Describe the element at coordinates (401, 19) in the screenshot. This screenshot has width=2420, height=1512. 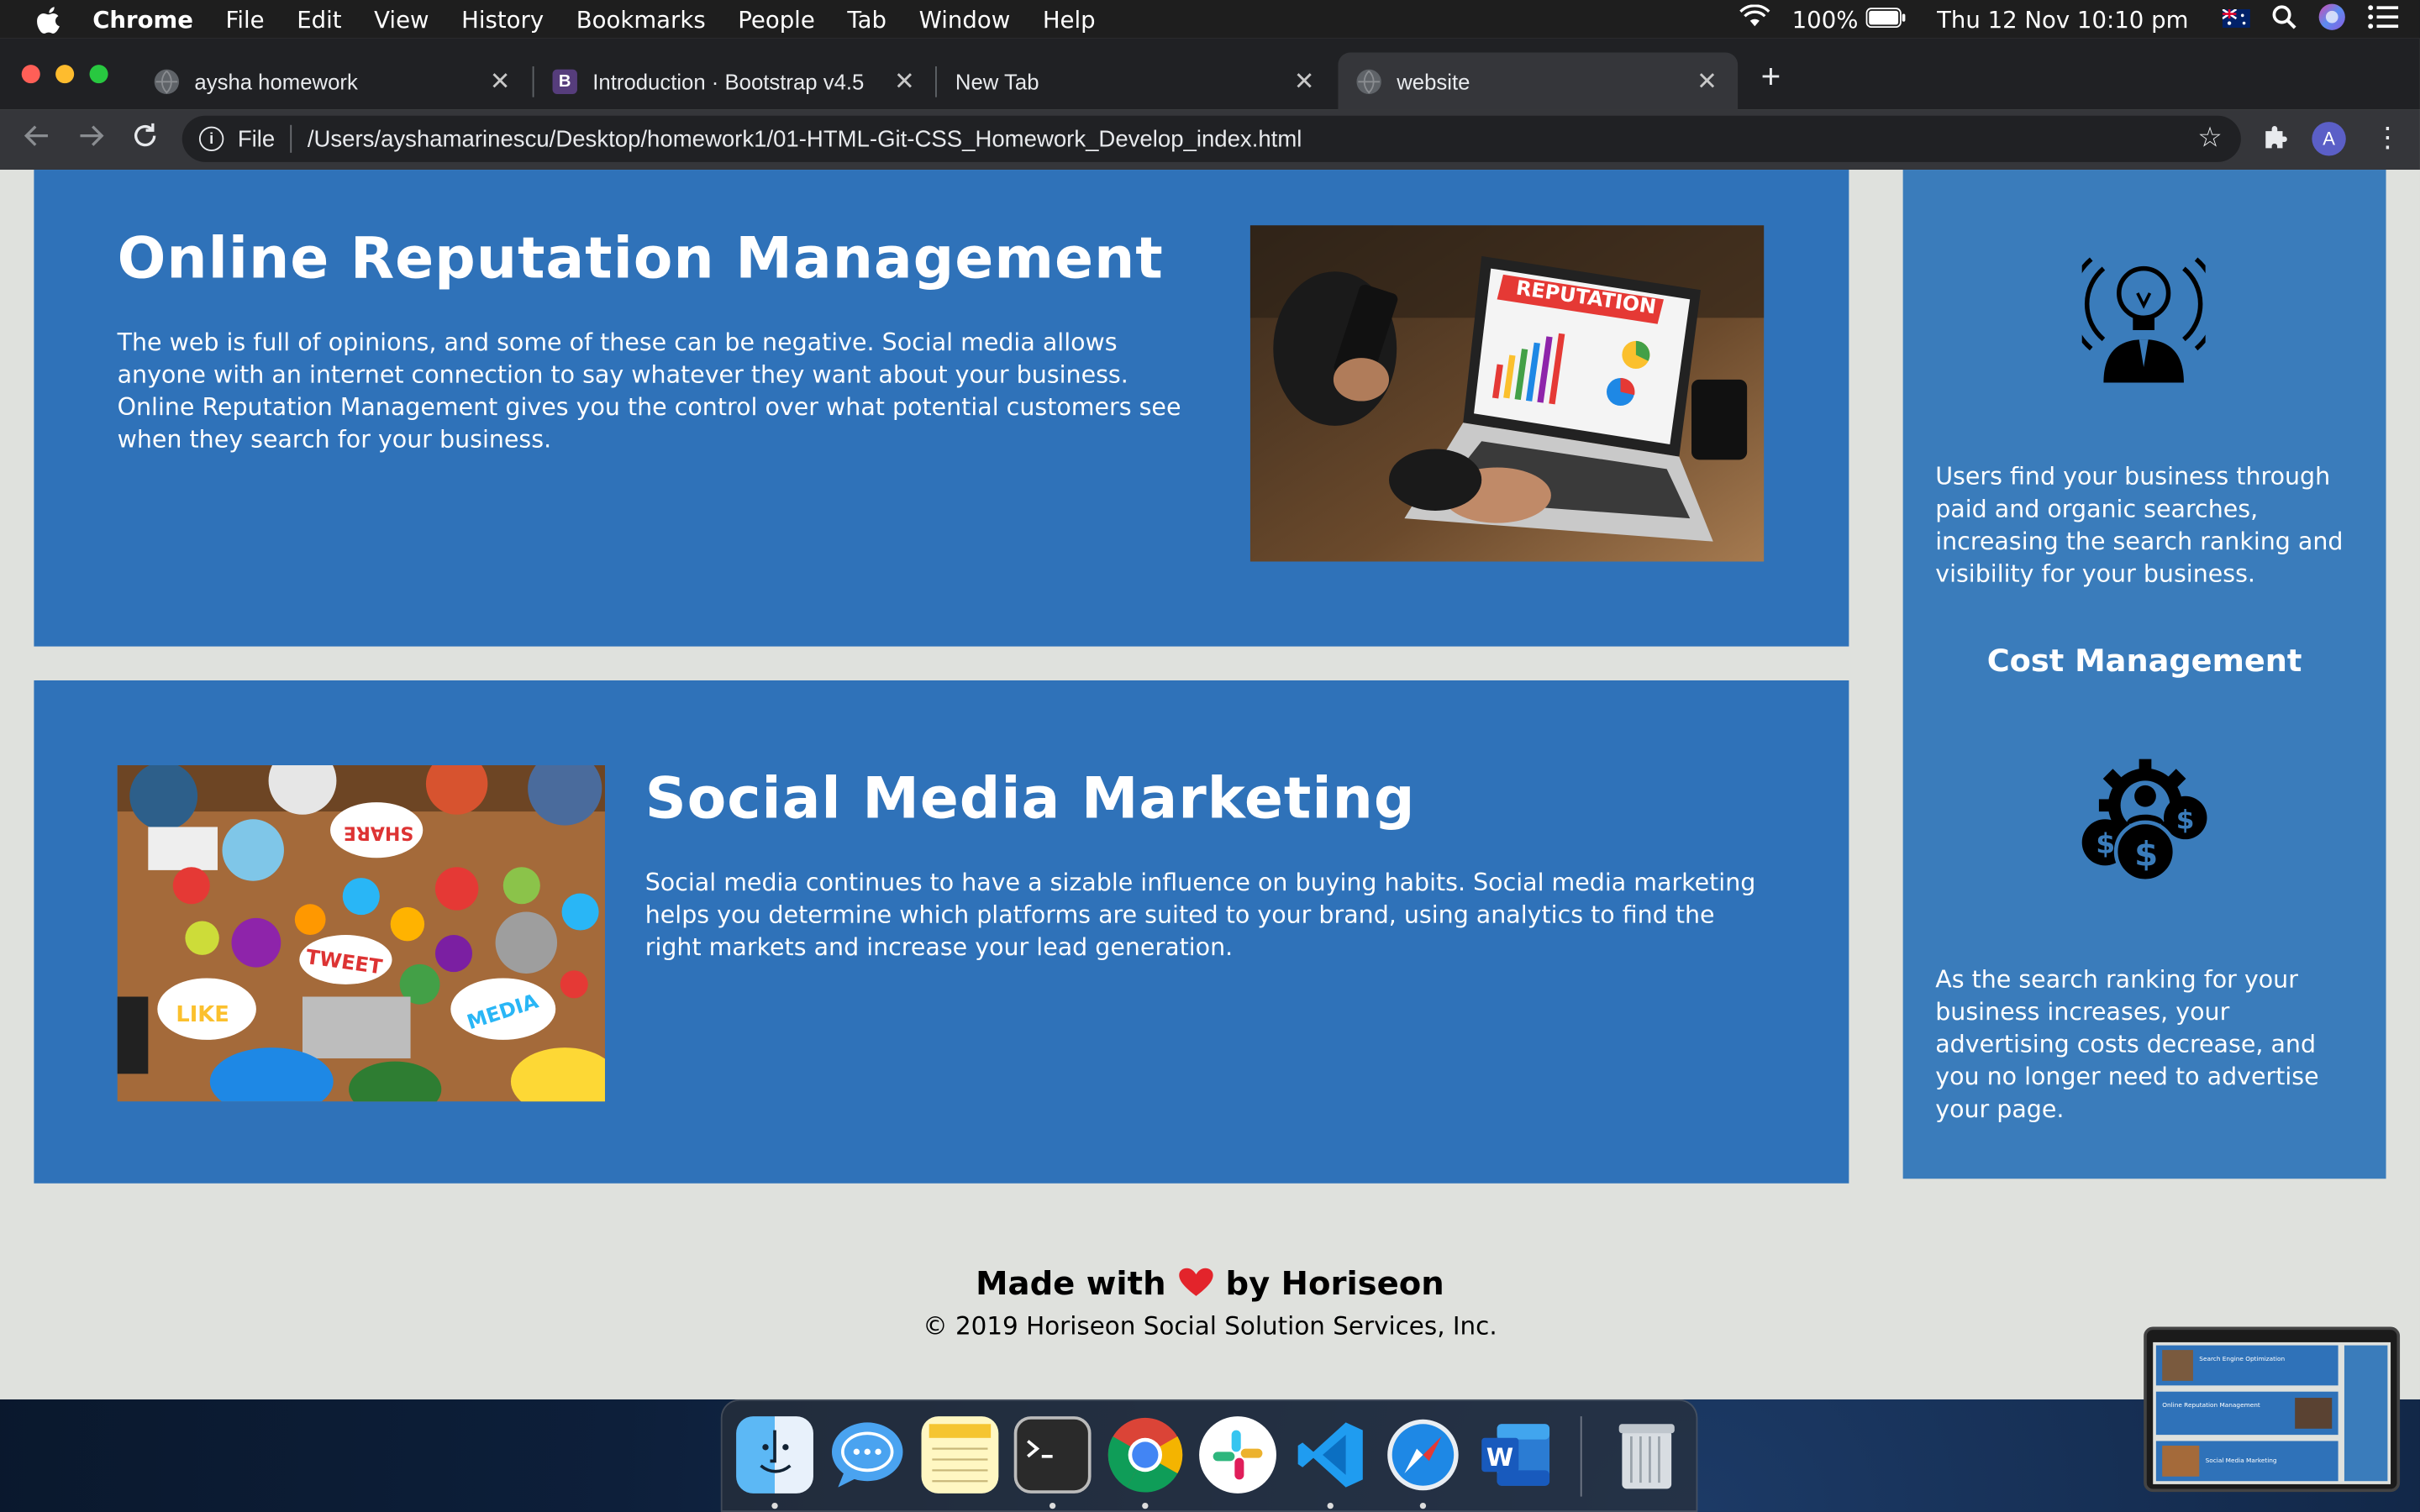
I see `menu-view: View` at that location.